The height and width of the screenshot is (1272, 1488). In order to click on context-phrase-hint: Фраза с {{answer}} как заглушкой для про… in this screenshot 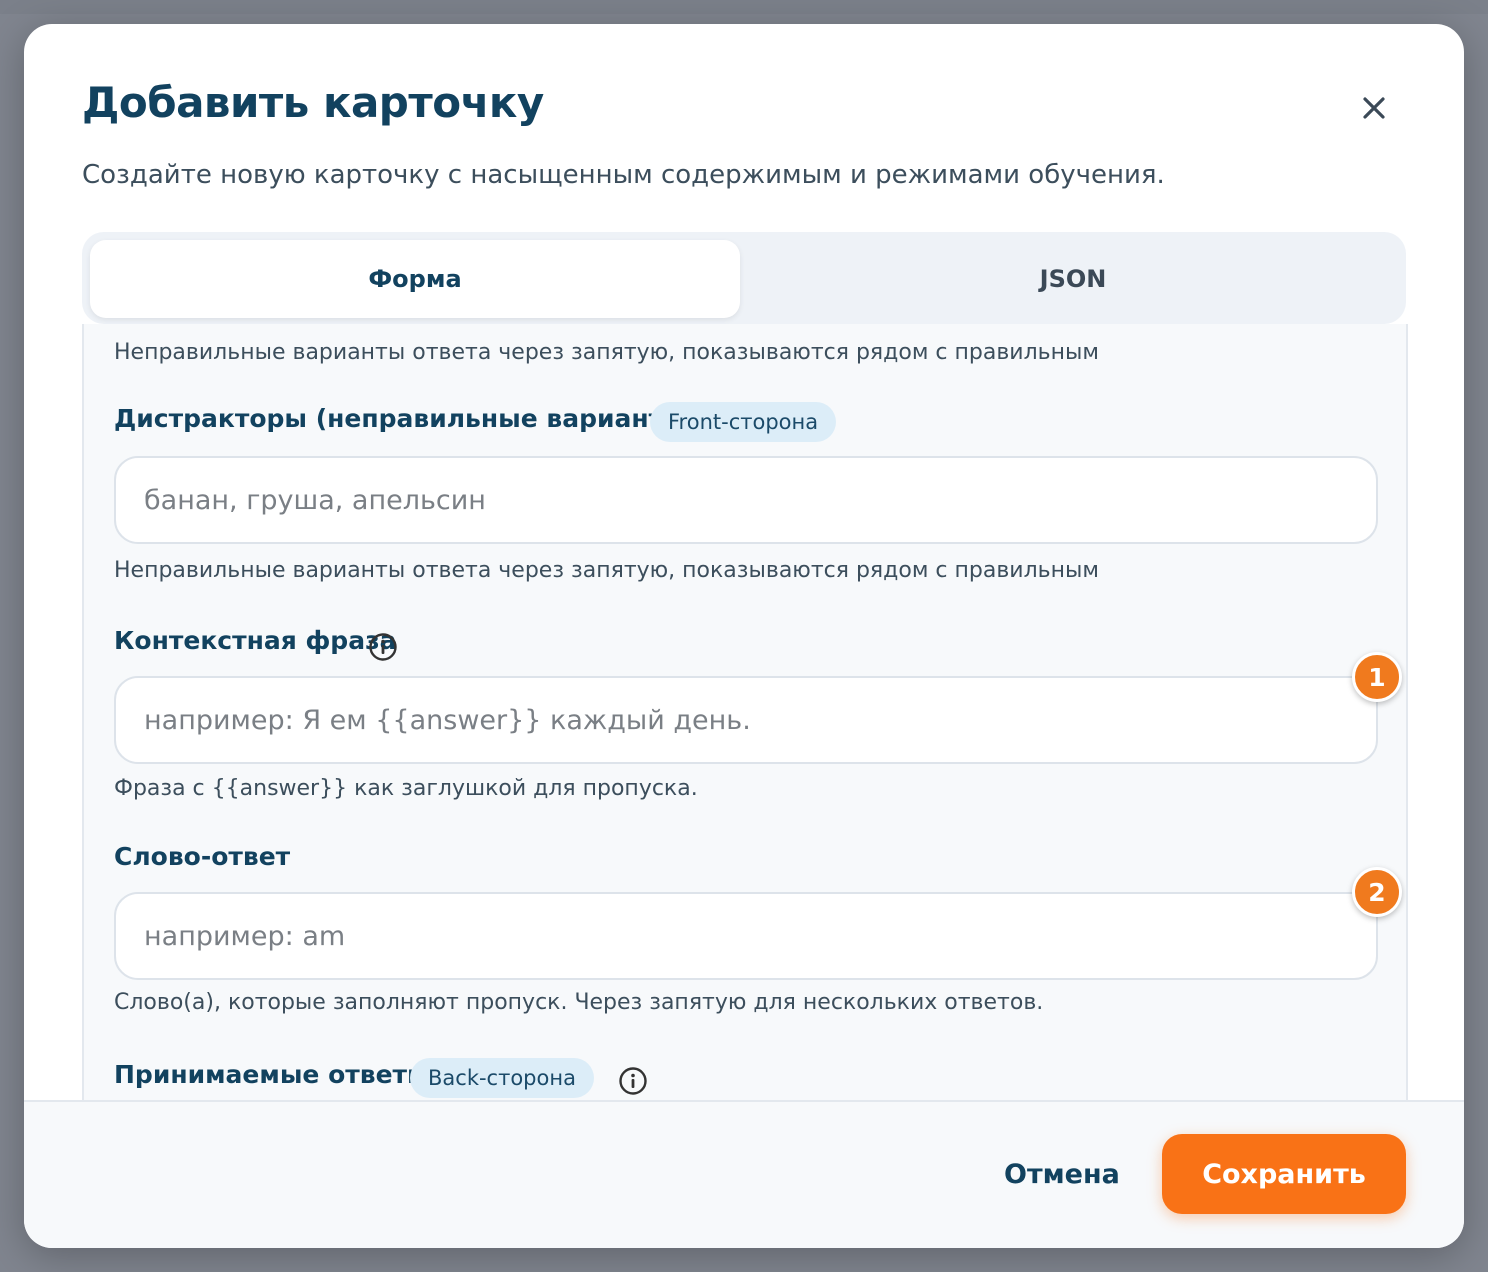, I will do `click(406, 788)`.